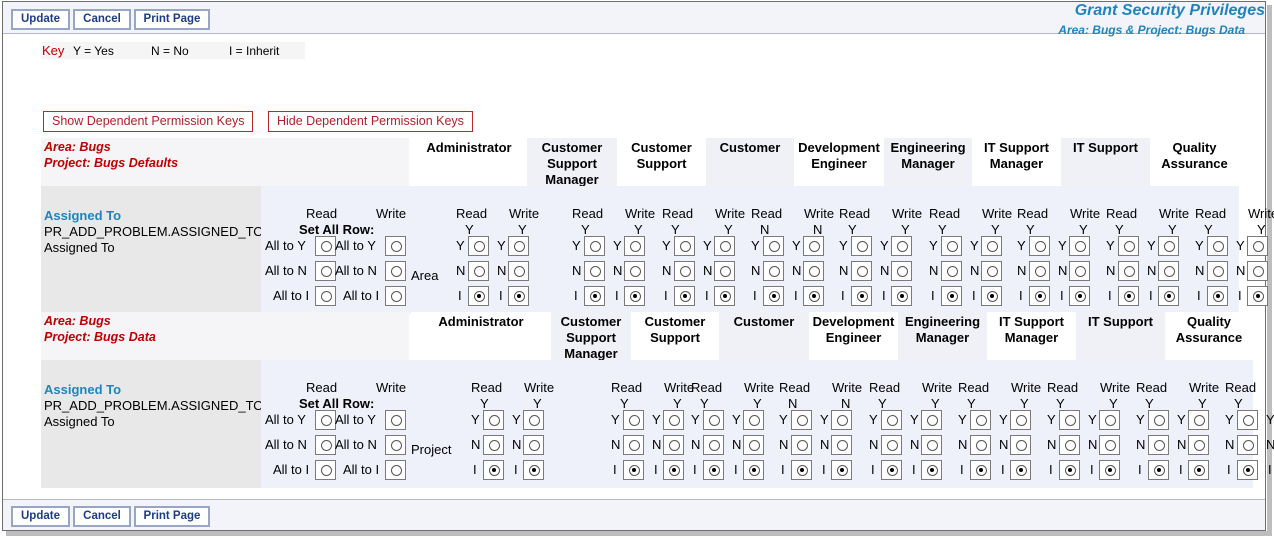  Describe the element at coordinates (148, 121) in the screenshot. I see `show-dependent-keys-button: Show Dependent Permission Keys` at that location.